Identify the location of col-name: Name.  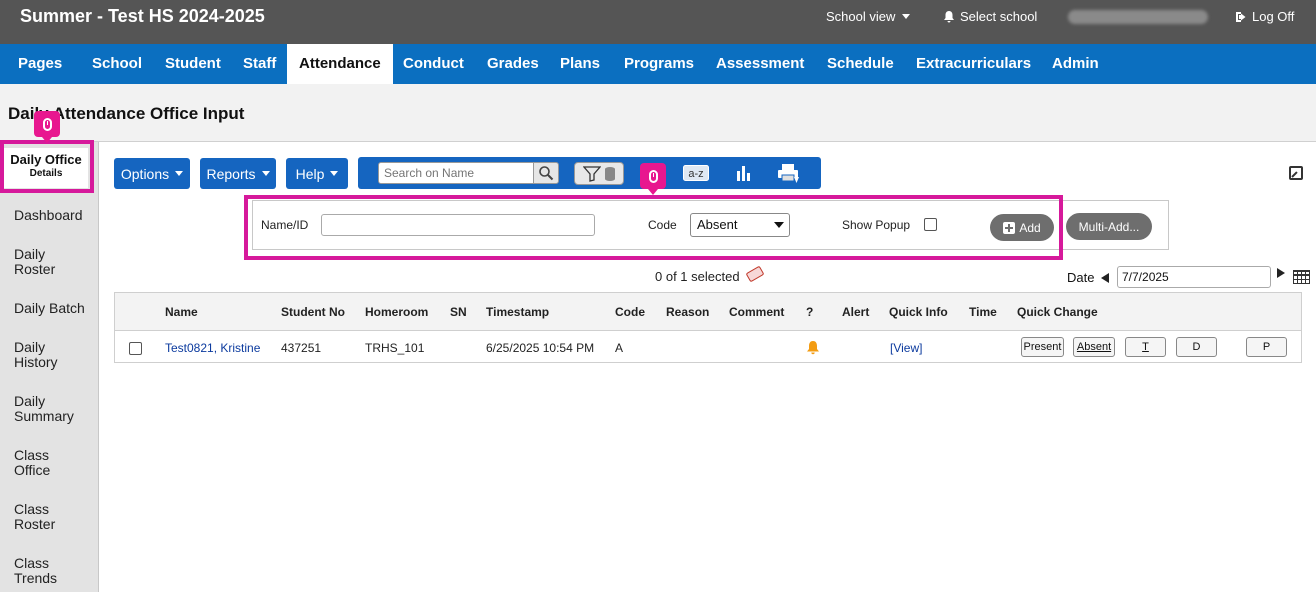
(181, 312).